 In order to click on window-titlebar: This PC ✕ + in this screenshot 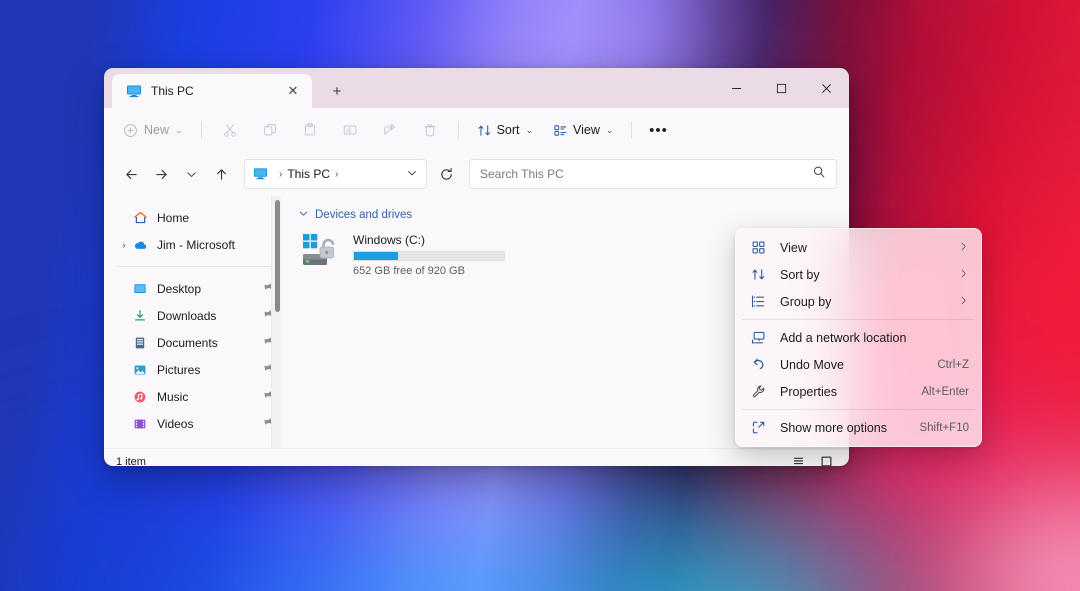, I will do `click(476, 88)`.